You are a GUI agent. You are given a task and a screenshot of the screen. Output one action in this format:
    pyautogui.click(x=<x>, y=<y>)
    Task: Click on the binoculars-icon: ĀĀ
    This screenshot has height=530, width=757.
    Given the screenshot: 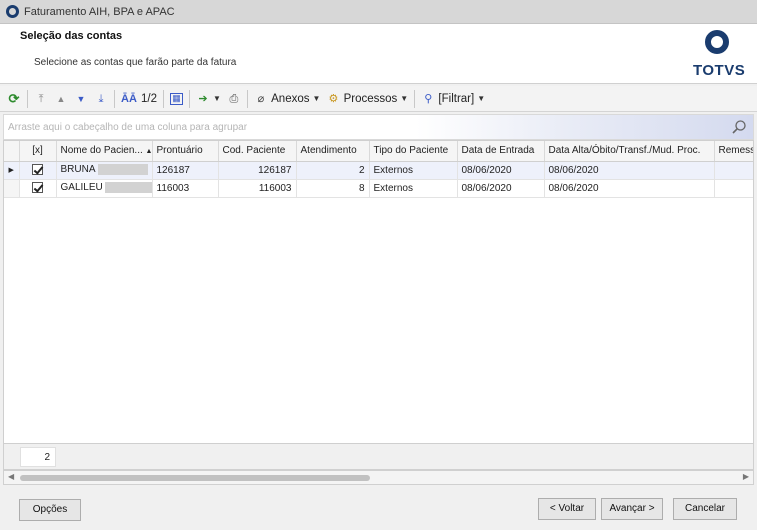 What is the action you would take?
    pyautogui.click(x=129, y=98)
    